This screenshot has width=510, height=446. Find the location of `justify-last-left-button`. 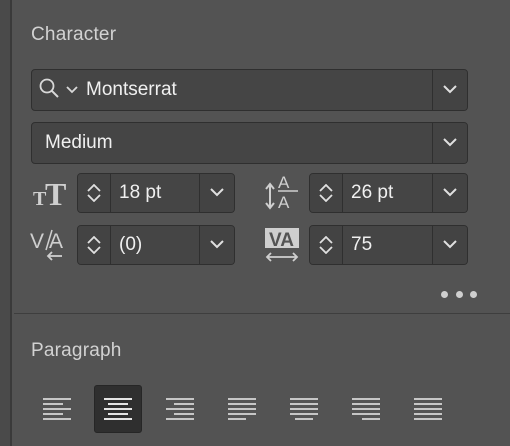

justify-last-left-button is located at coordinates (242, 409).